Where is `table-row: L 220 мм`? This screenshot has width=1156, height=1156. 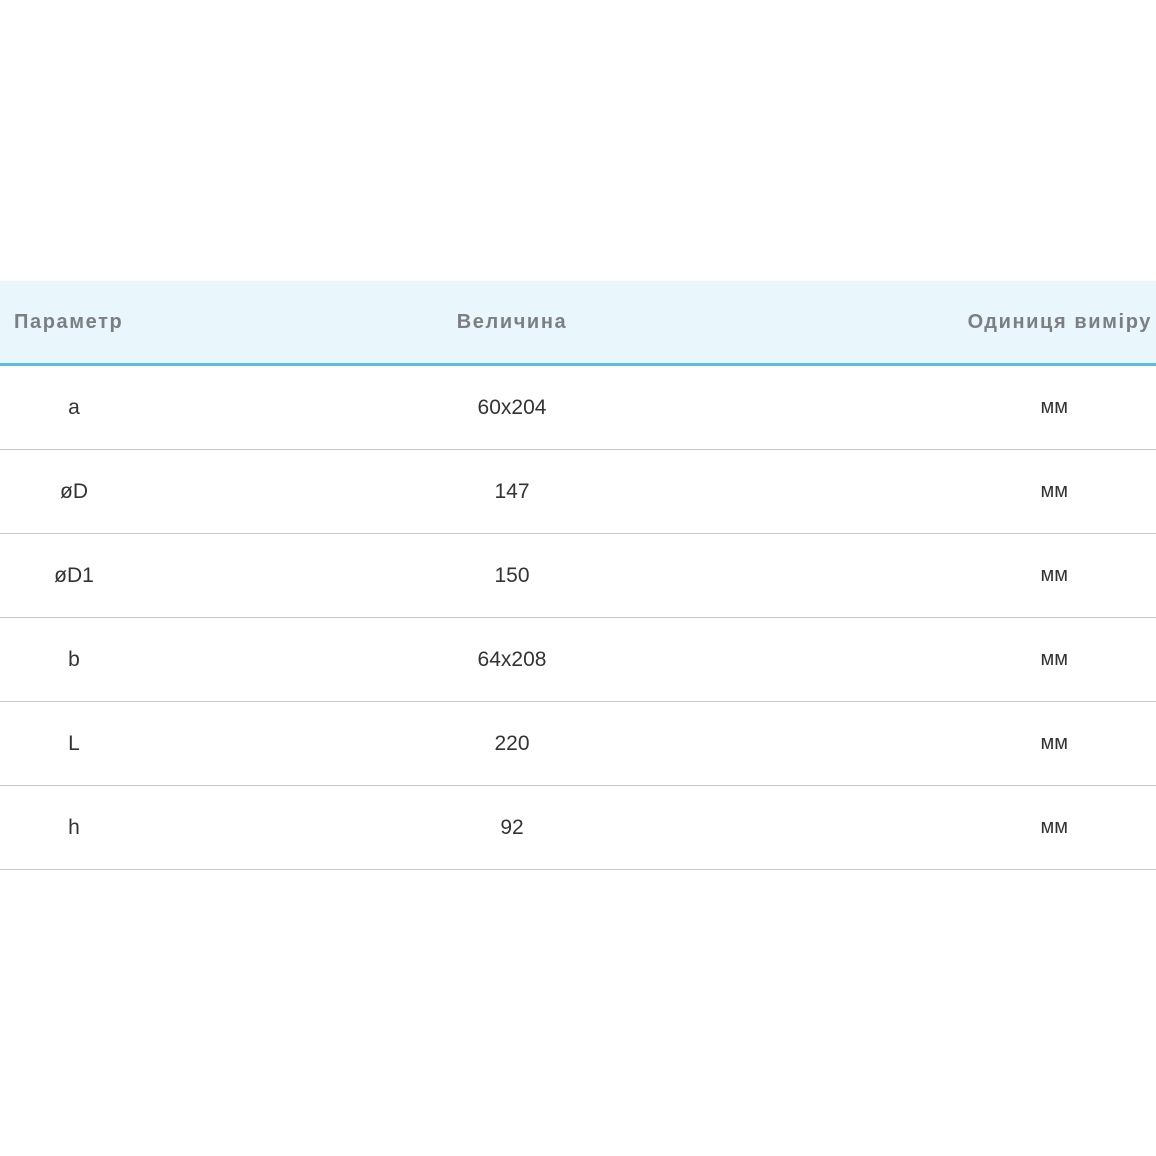
table-row: L 220 мм is located at coordinates (578, 743).